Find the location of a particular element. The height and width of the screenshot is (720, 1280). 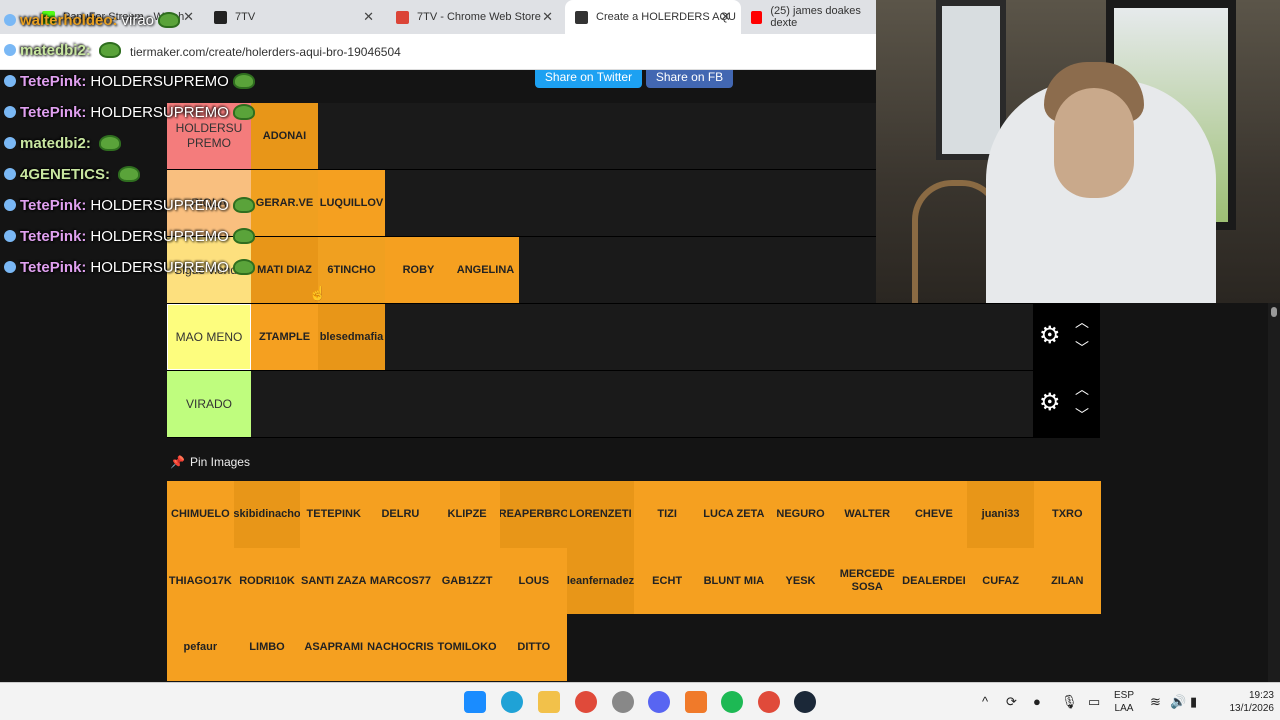

tier-card: blesedmafia is located at coordinates (351, 337).